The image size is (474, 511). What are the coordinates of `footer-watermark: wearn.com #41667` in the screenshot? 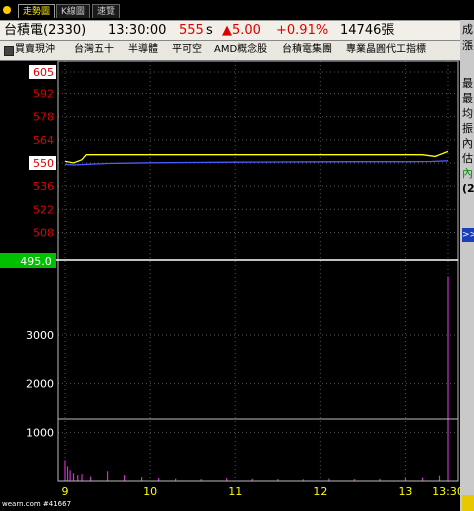 It's located at (37, 504).